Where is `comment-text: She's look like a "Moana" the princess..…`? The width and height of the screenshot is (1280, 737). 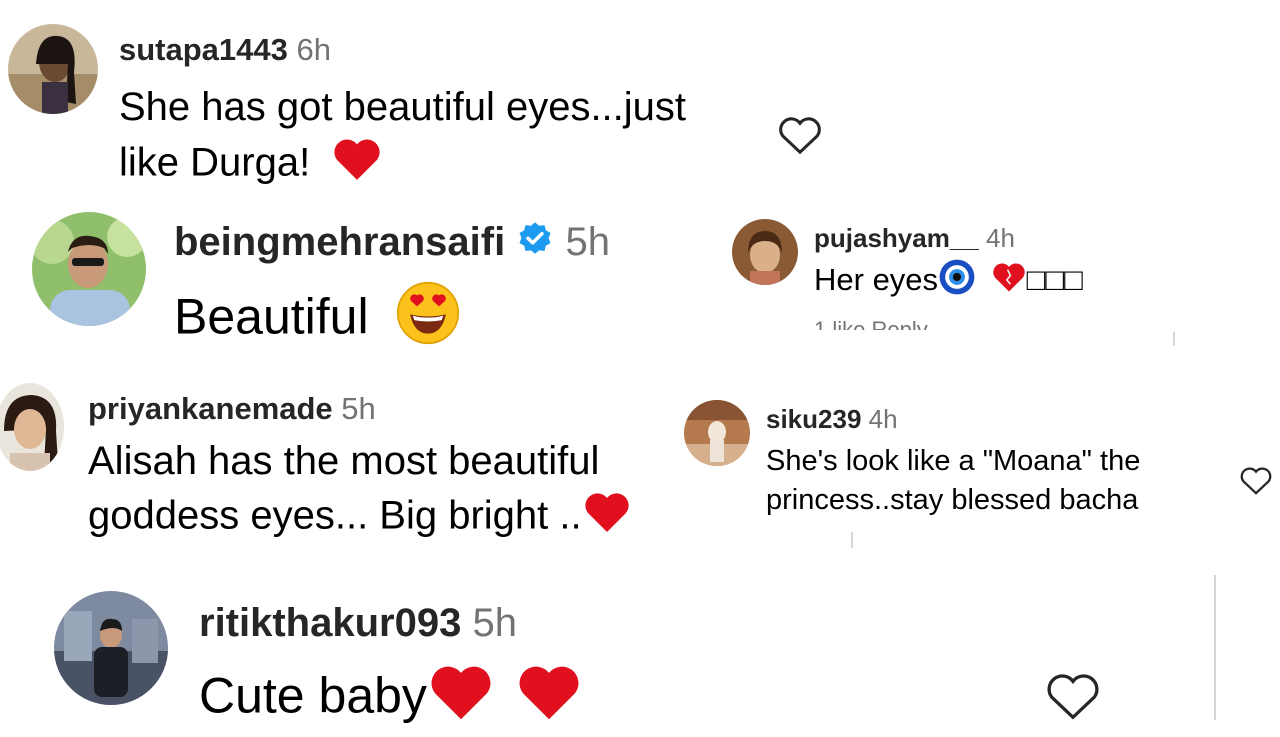
comment-text: She's look like a "Moana" the princess..… is located at coordinates (953, 481).